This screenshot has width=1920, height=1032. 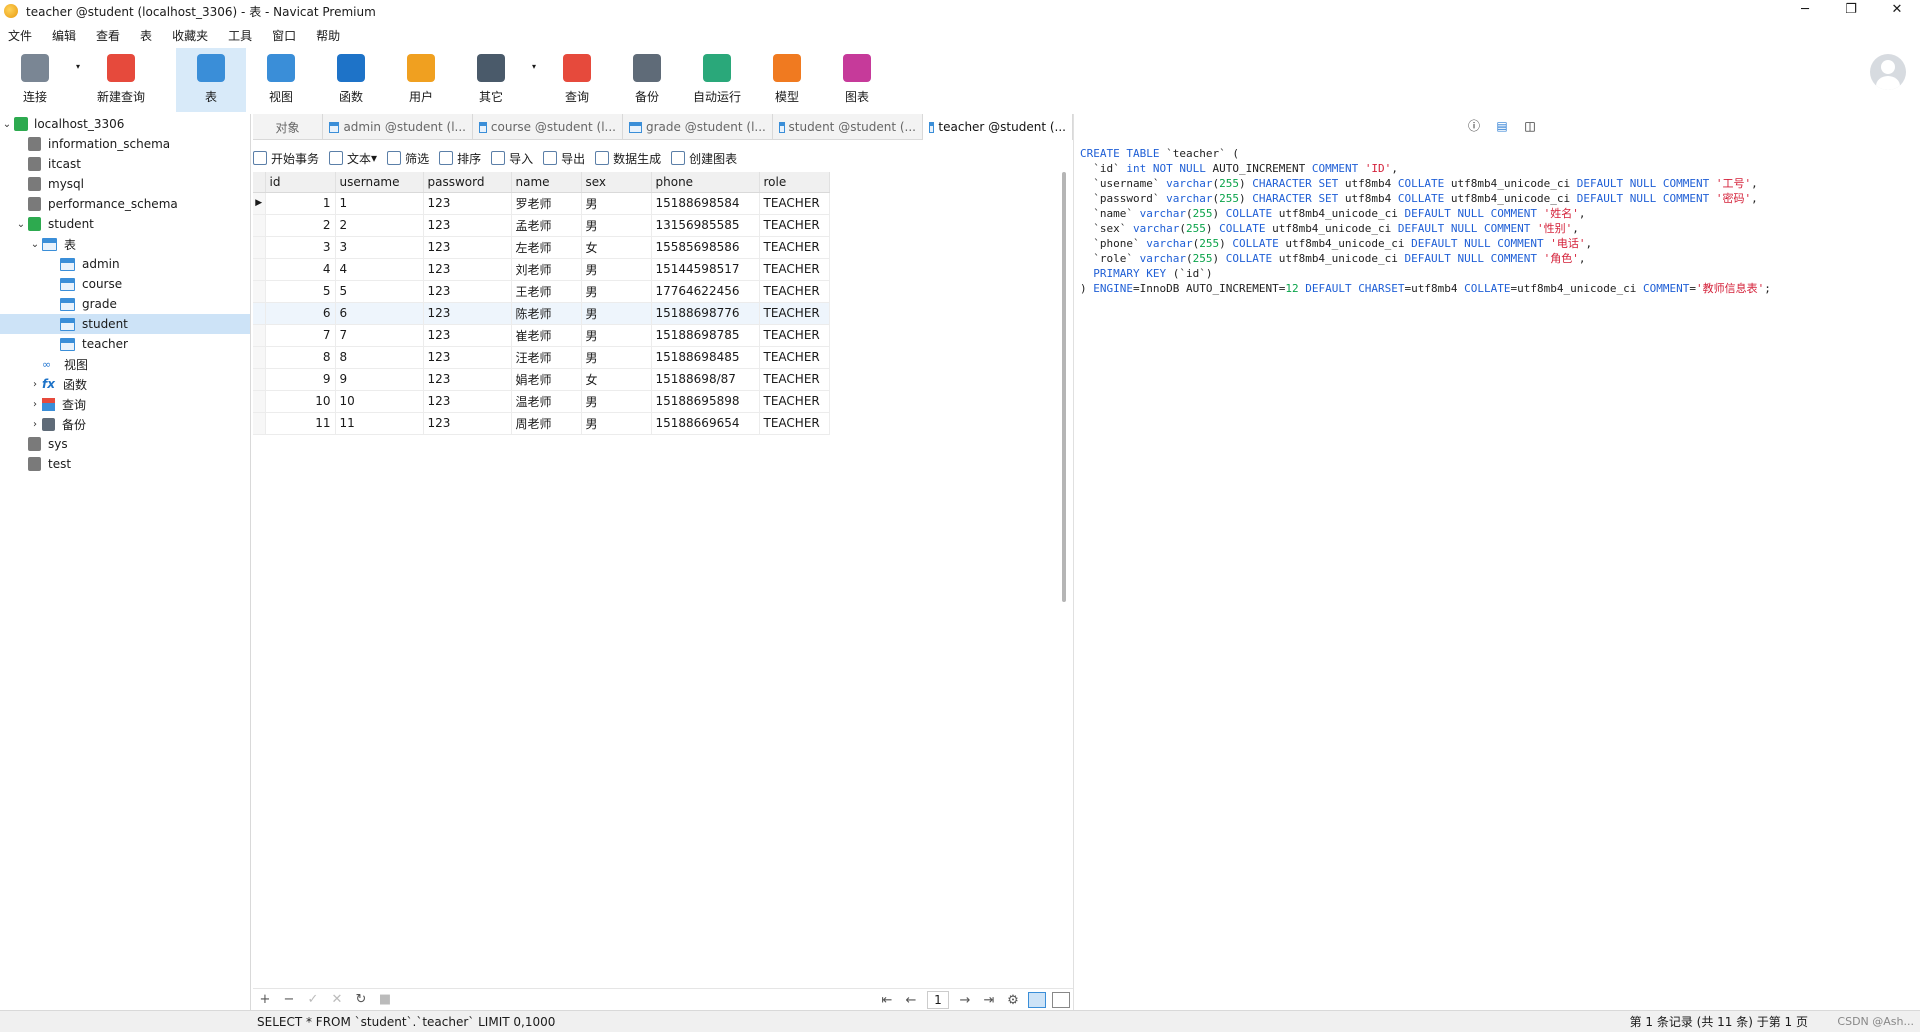 What do you see at coordinates (1897, 11) in the screenshot?
I see `close-button: ✕` at bounding box center [1897, 11].